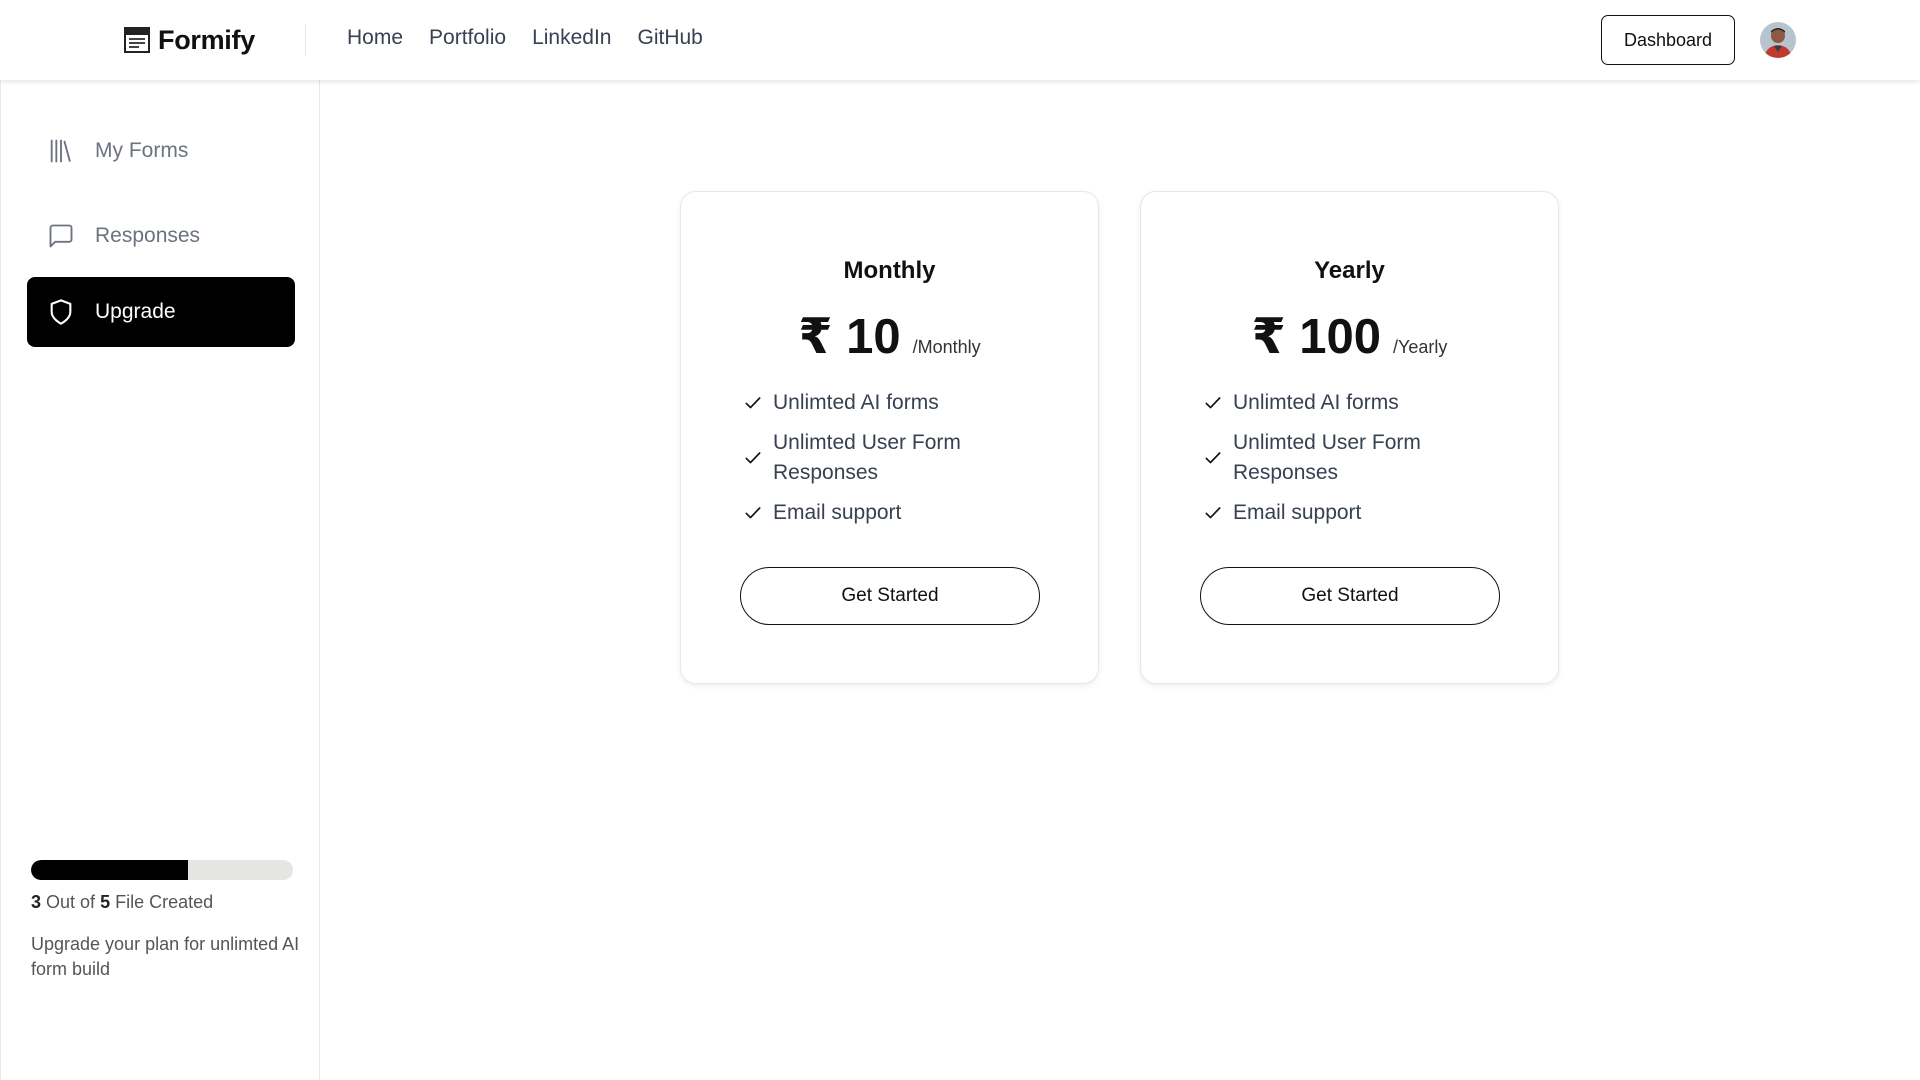 The width and height of the screenshot is (1920, 1080). What do you see at coordinates (61, 312) in the screenshot?
I see `shield-icon` at bounding box center [61, 312].